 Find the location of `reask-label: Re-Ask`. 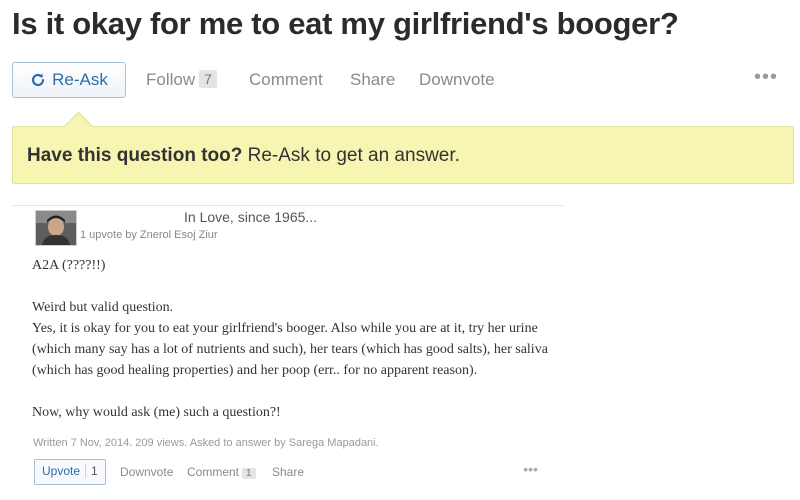

reask-label: Re-Ask is located at coordinates (80, 79).